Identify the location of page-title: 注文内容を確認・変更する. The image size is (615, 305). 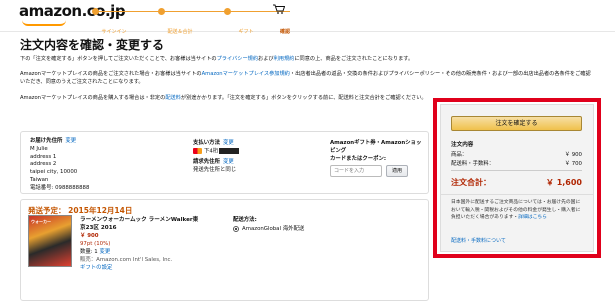
(92, 45).